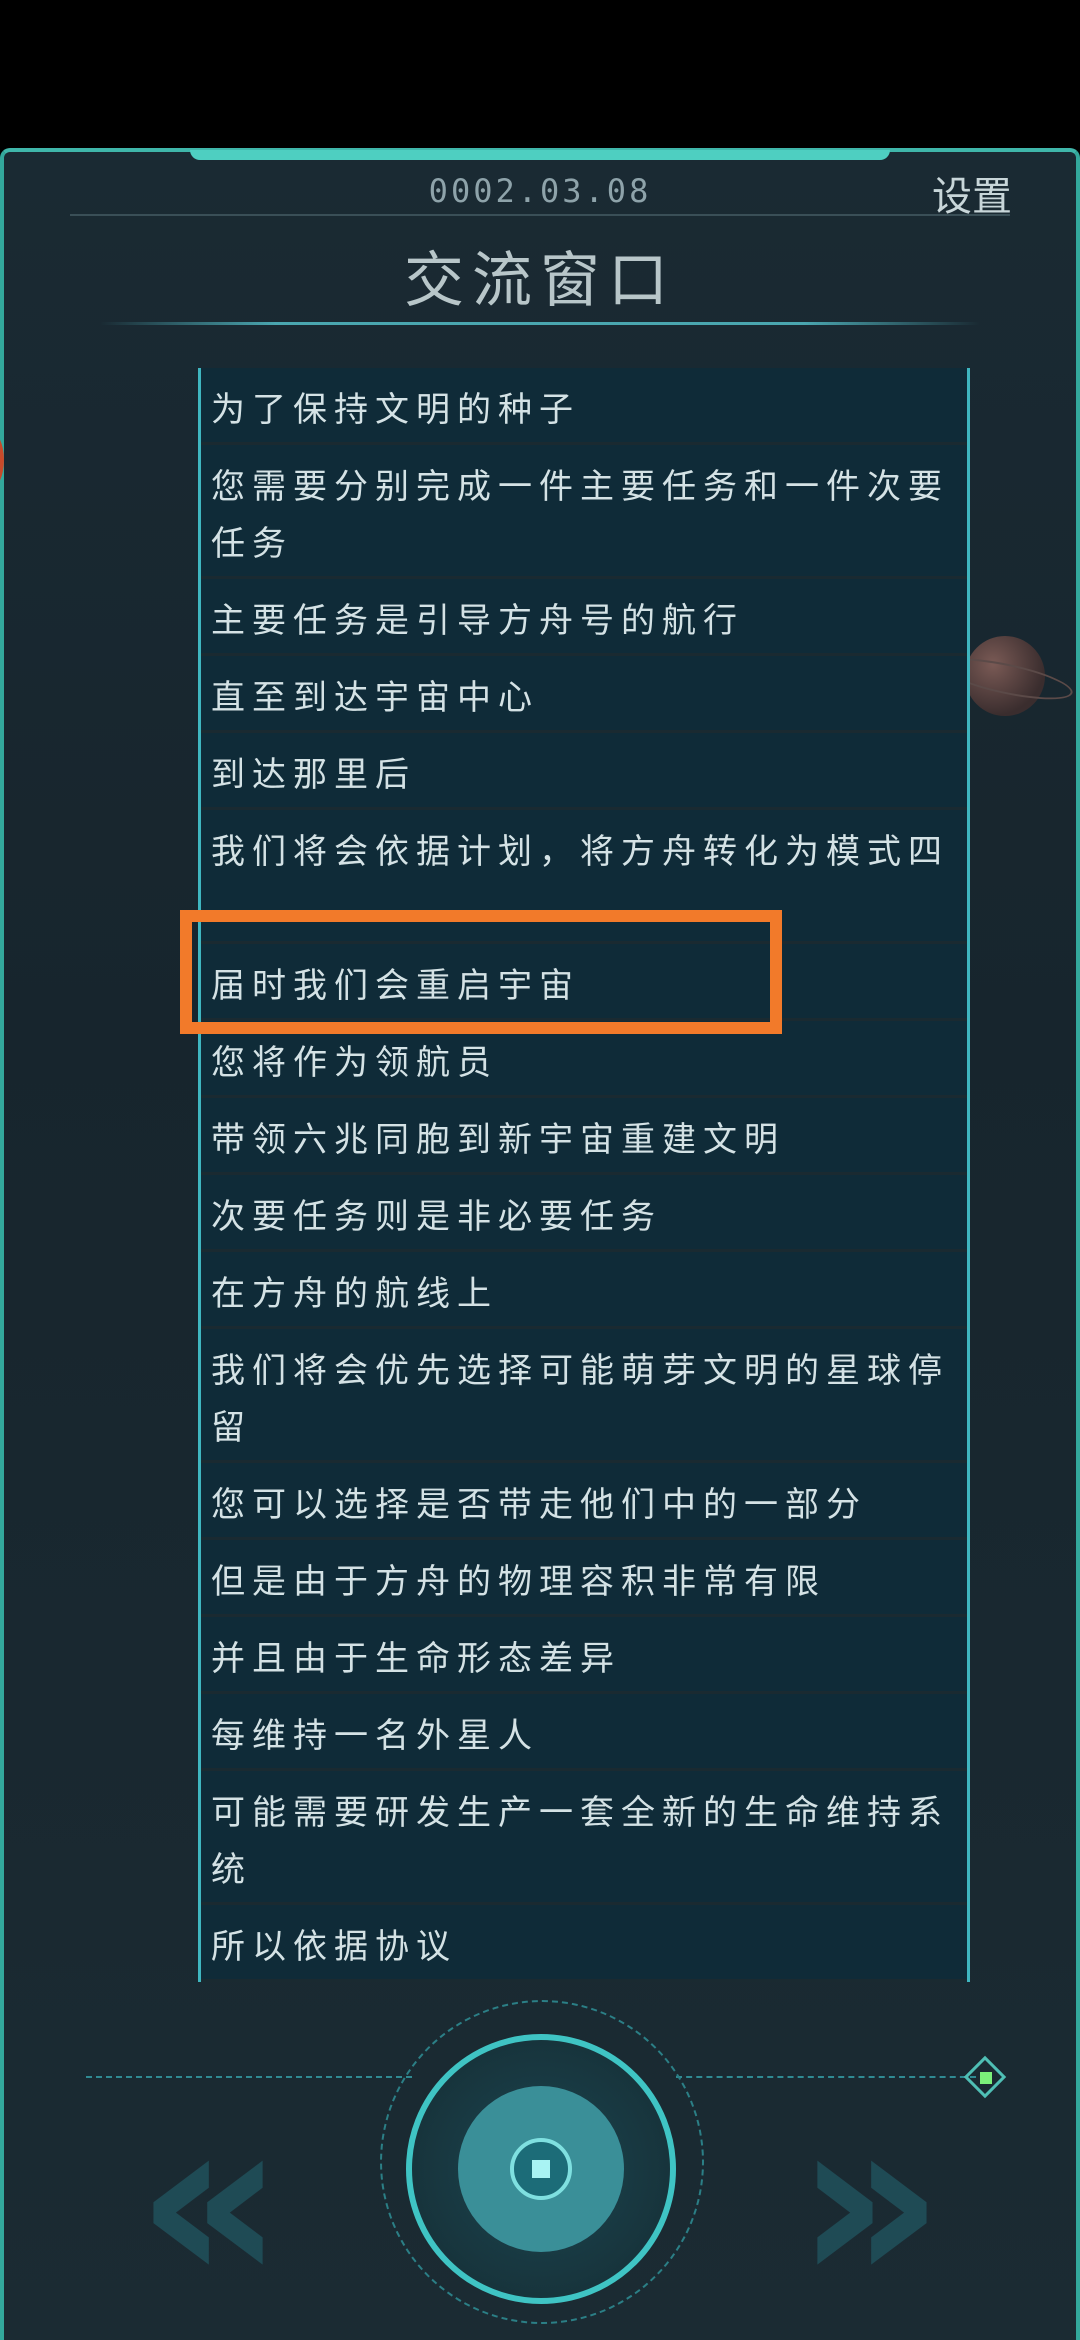 This screenshot has width=1080, height=2340. I want to click on next-button: », so click(870, 2202).